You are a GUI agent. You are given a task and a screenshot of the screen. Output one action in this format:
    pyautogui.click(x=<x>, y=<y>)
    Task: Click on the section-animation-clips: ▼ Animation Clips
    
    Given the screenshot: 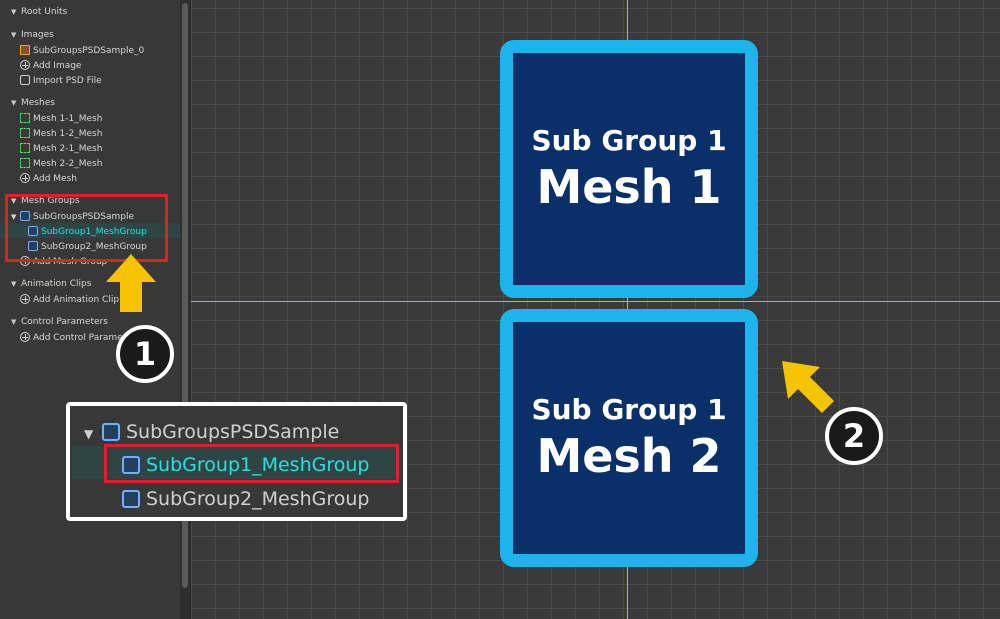 What is the action you would take?
    pyautogui.click(x=51, y=284)
    